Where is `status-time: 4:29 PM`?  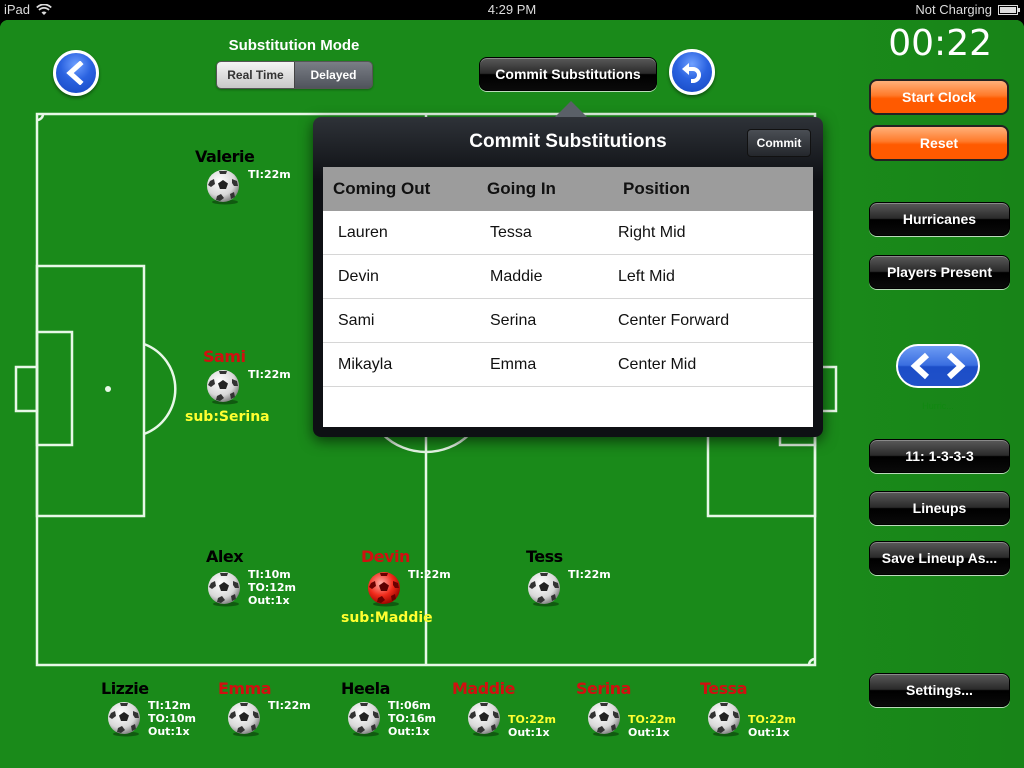 status-time: 4:29 PM is located at coordinates (512, 9).